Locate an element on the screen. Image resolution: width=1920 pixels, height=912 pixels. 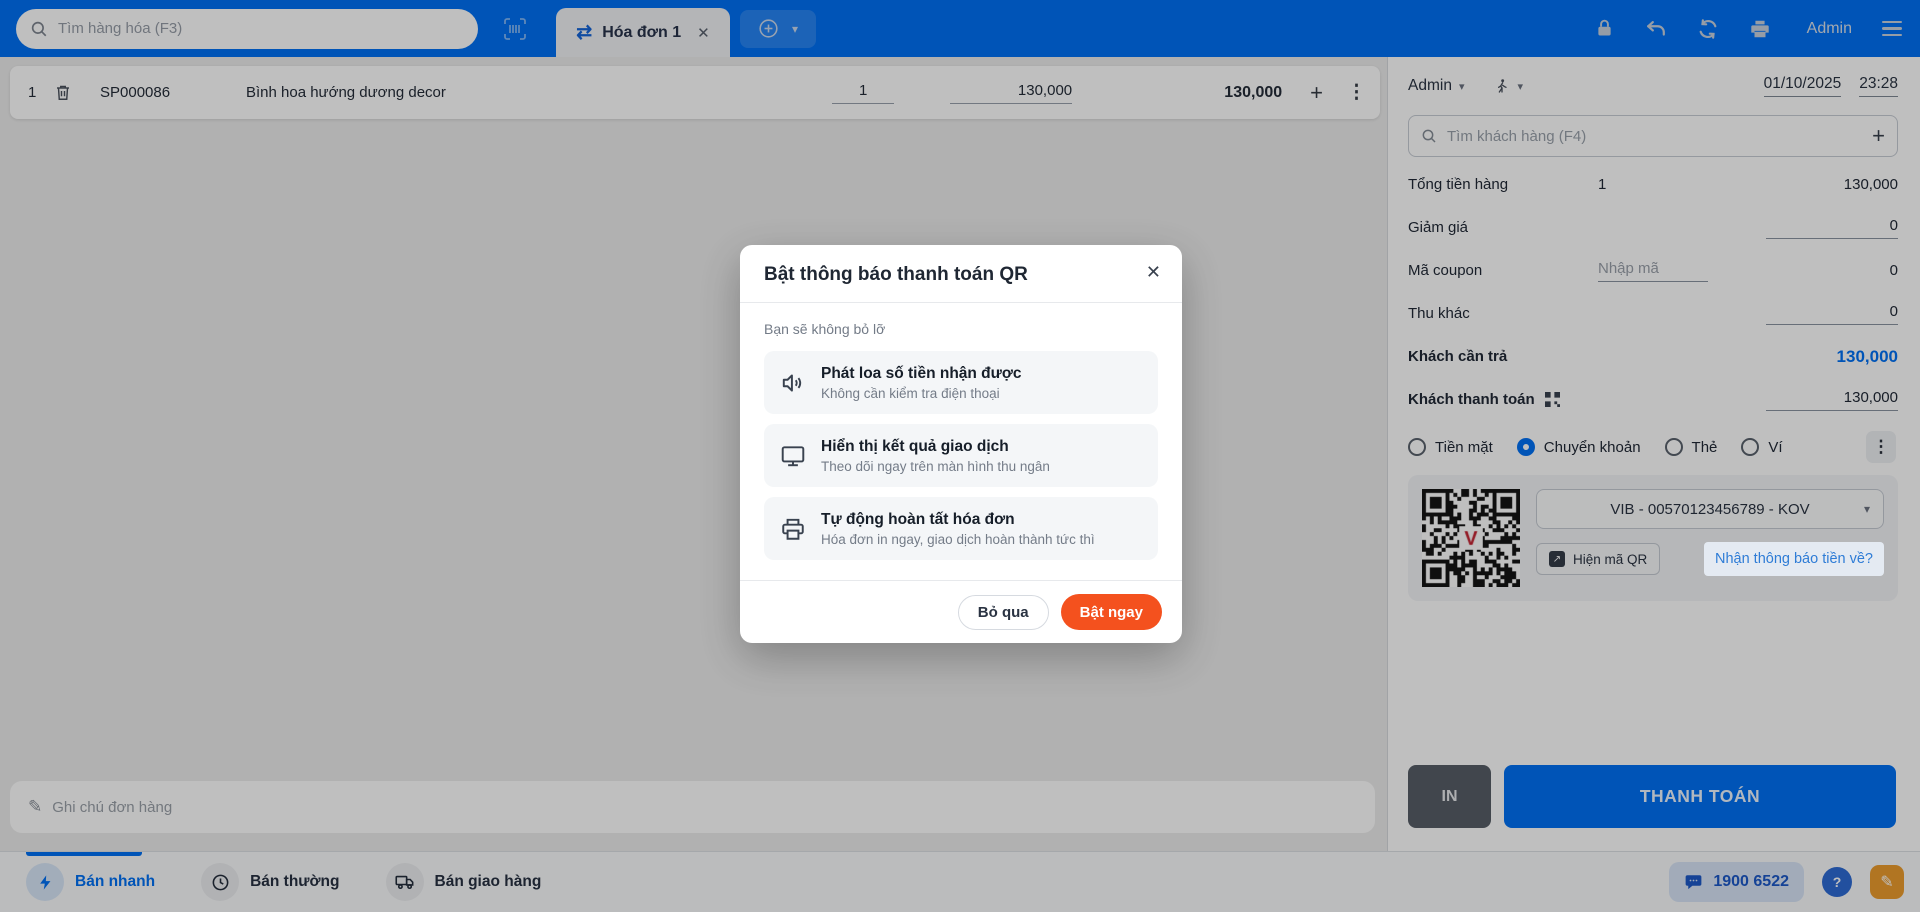
modal-header: Bật thông báo thanh toán QR ✕ is located at coordinates (961, 274).